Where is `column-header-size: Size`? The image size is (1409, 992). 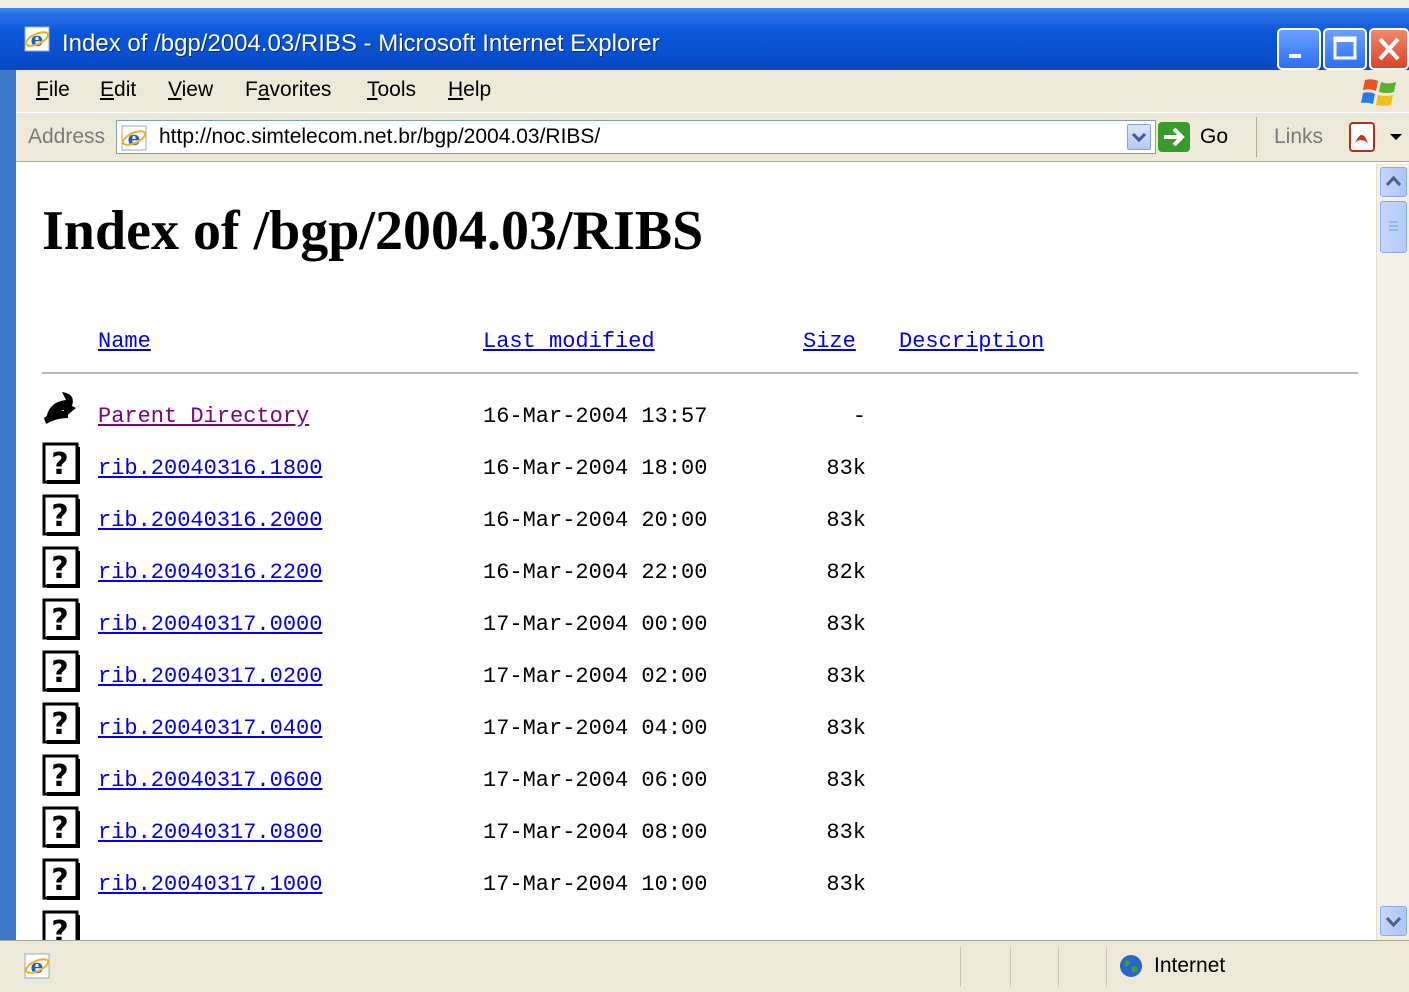
column-header-size: Size is located at coordinates (829, 341).